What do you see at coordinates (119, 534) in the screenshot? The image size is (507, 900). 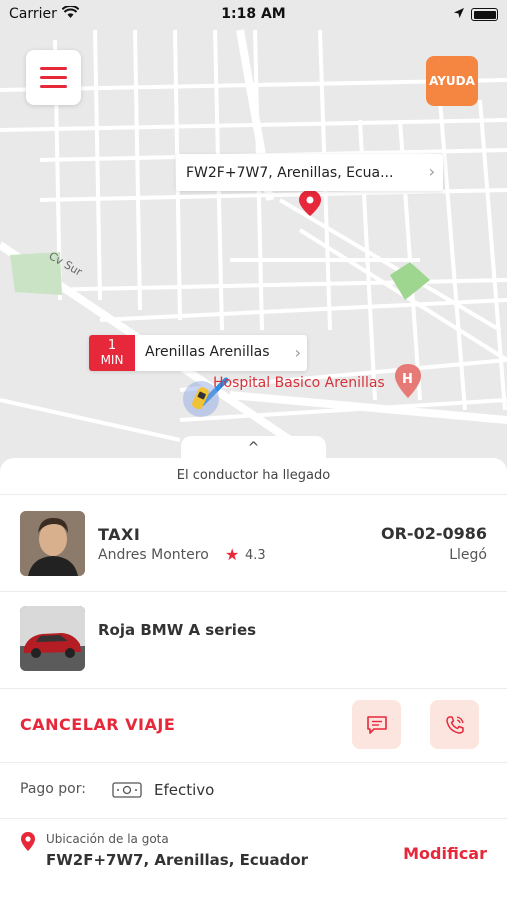 I see `service-type: TAXI` at bounding box center [119, 534].